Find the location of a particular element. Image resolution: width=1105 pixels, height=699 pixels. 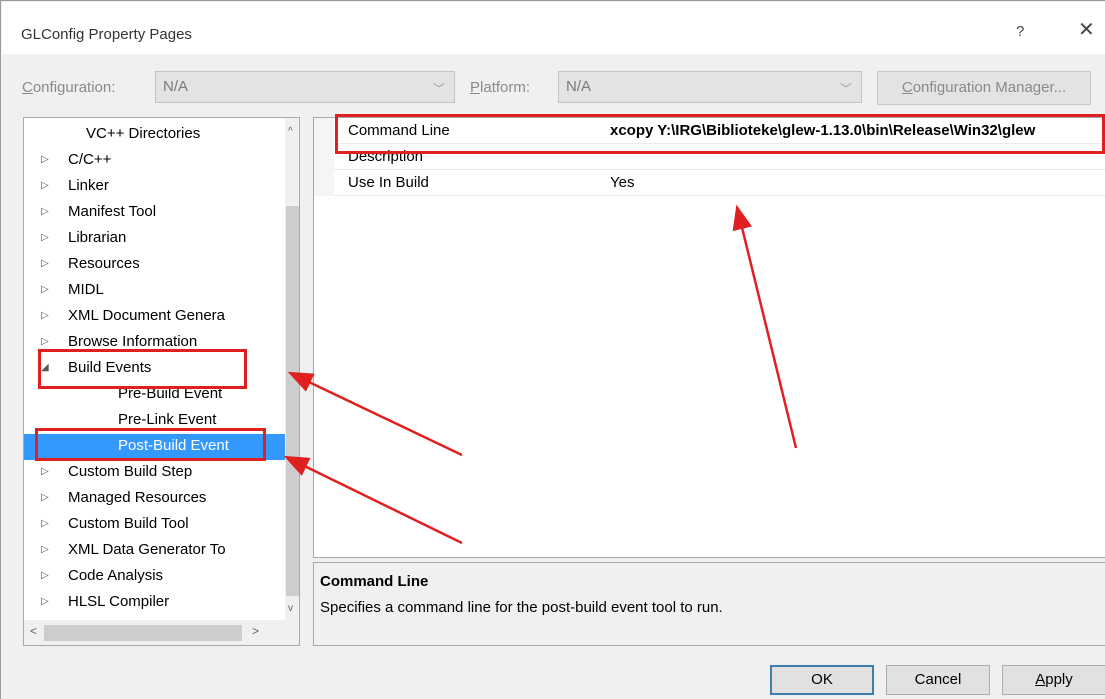

scroll-up-icon: ^ is located at coordinates (290, 131).